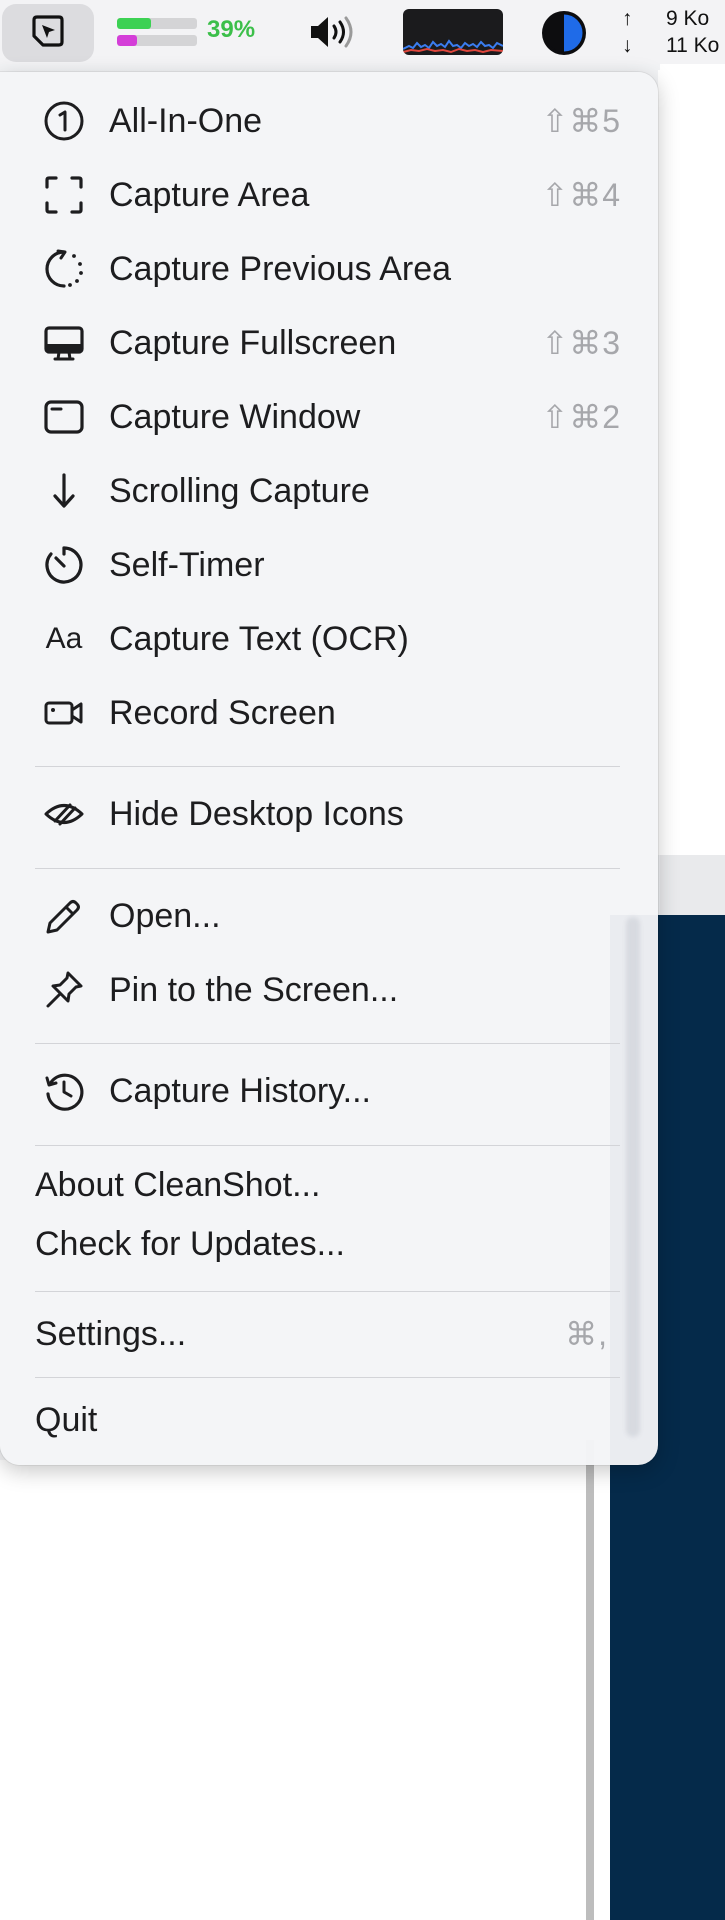 This screenshot has width=725, height=1920. I want to click on menu-item-capture-window: Capture Window ⇧⌘2, so click(329, 417).